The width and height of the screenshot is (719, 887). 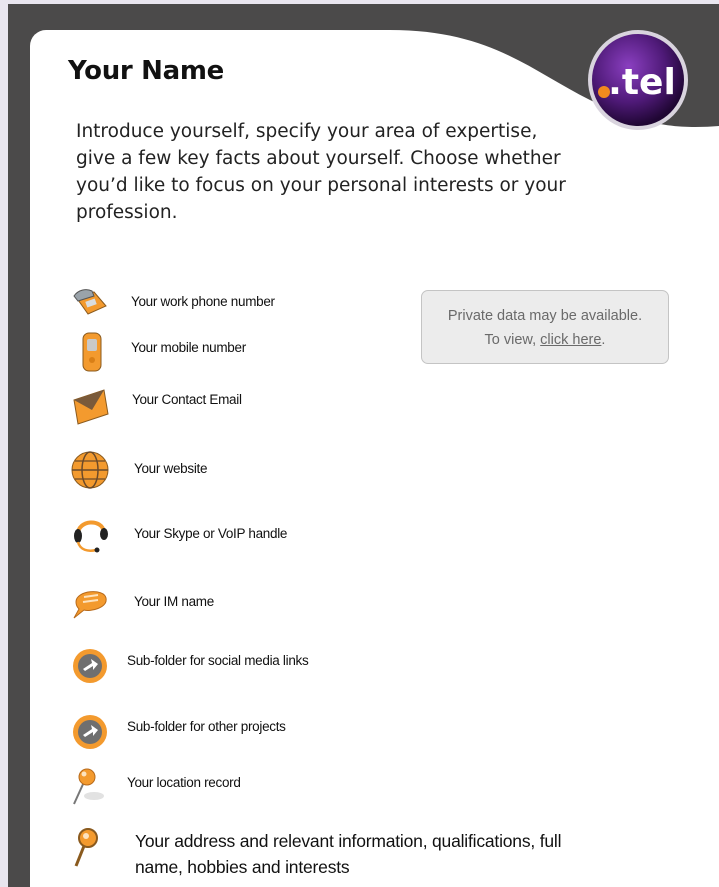 I want to click on chat-bubble-icon, so click(x=90, y=605).